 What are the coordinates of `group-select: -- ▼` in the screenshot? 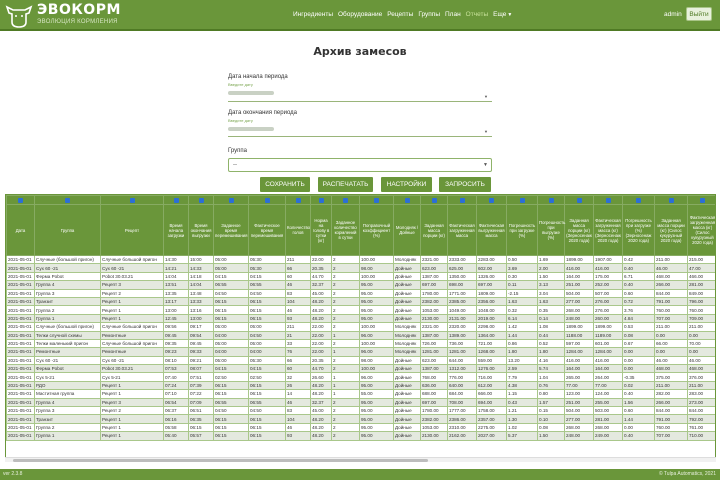 It's located at (360, 165).